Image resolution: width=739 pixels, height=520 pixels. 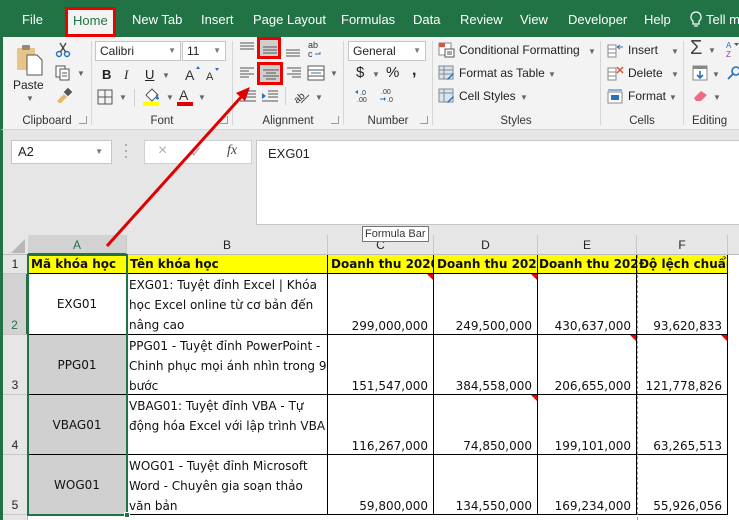 What do you see at coordinates (15, 425) in the screenshot?
I see `row-header-4: 4` at bounding box center [15, 425].